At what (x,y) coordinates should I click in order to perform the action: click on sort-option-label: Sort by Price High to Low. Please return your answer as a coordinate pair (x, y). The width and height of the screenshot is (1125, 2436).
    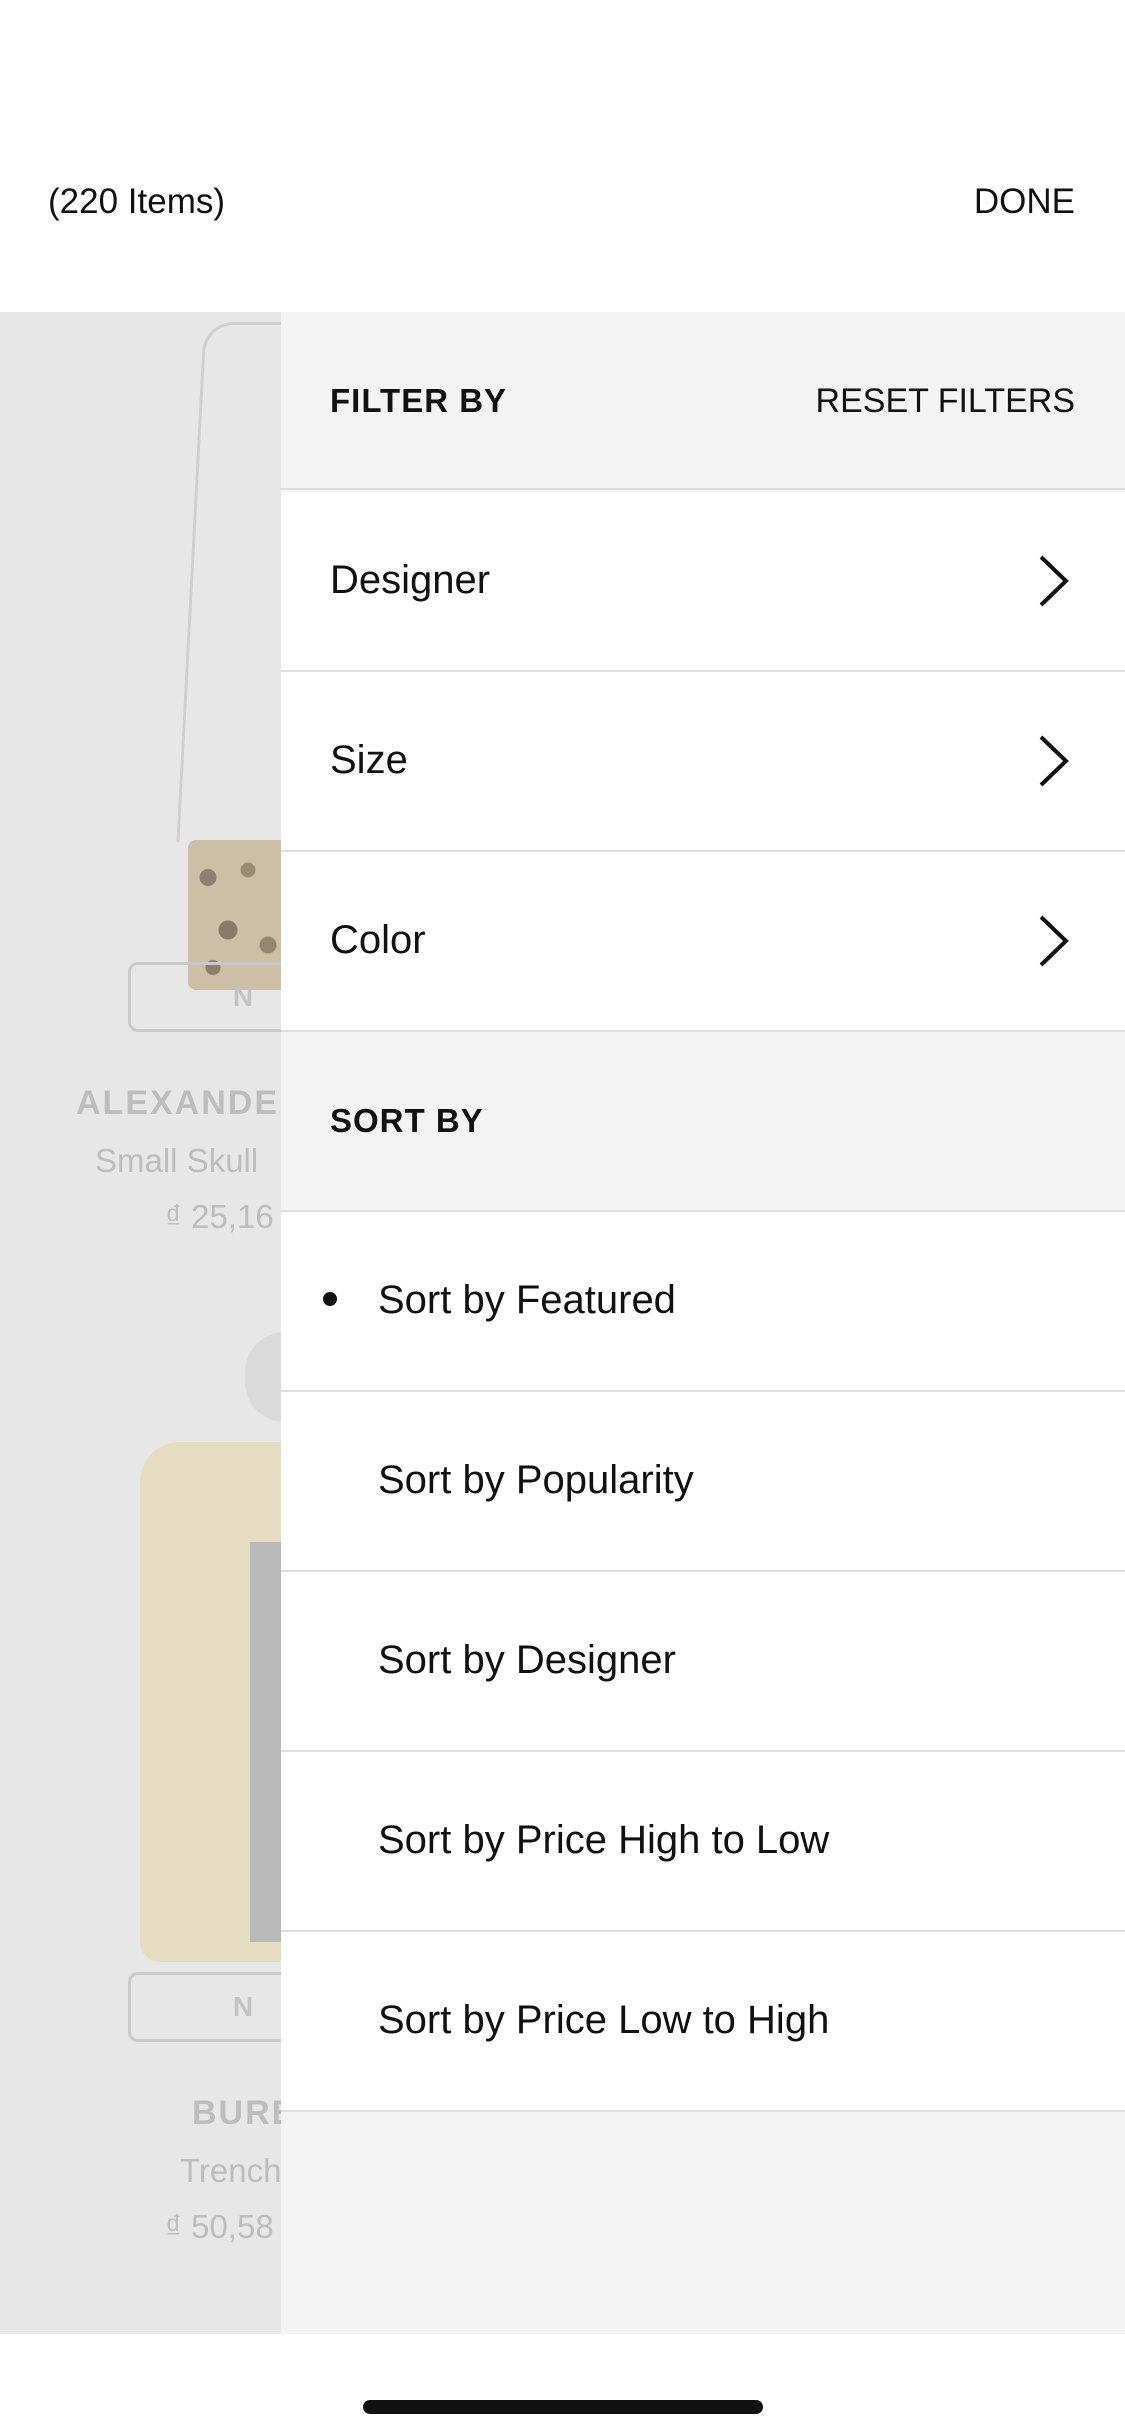
    Looking at the image, I should click on (604, 1840).